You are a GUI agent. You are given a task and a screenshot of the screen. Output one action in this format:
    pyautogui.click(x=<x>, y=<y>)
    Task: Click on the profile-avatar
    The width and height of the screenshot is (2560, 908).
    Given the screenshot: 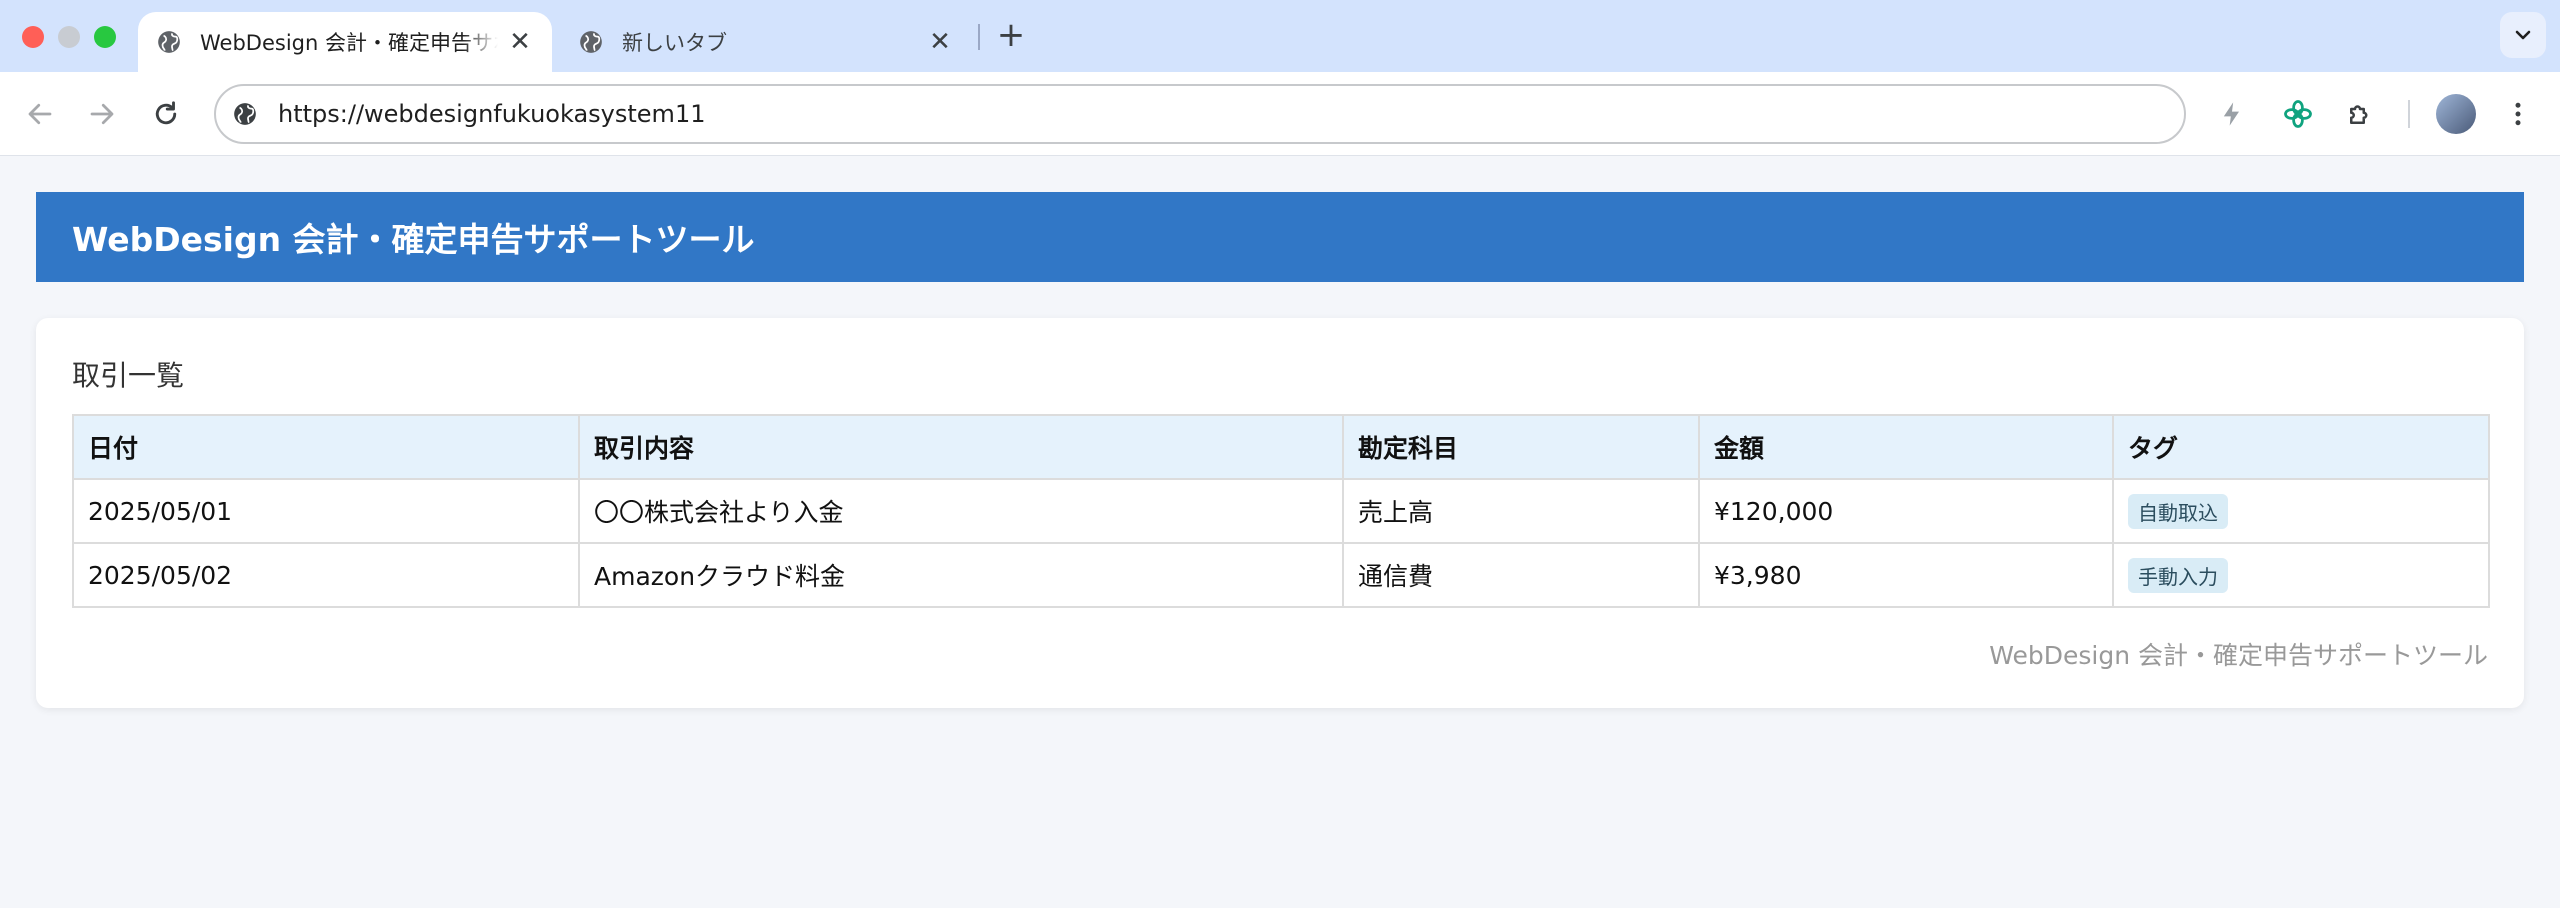 What is the action you would take?
    pyautogui.click(x=2456, y=114)
    